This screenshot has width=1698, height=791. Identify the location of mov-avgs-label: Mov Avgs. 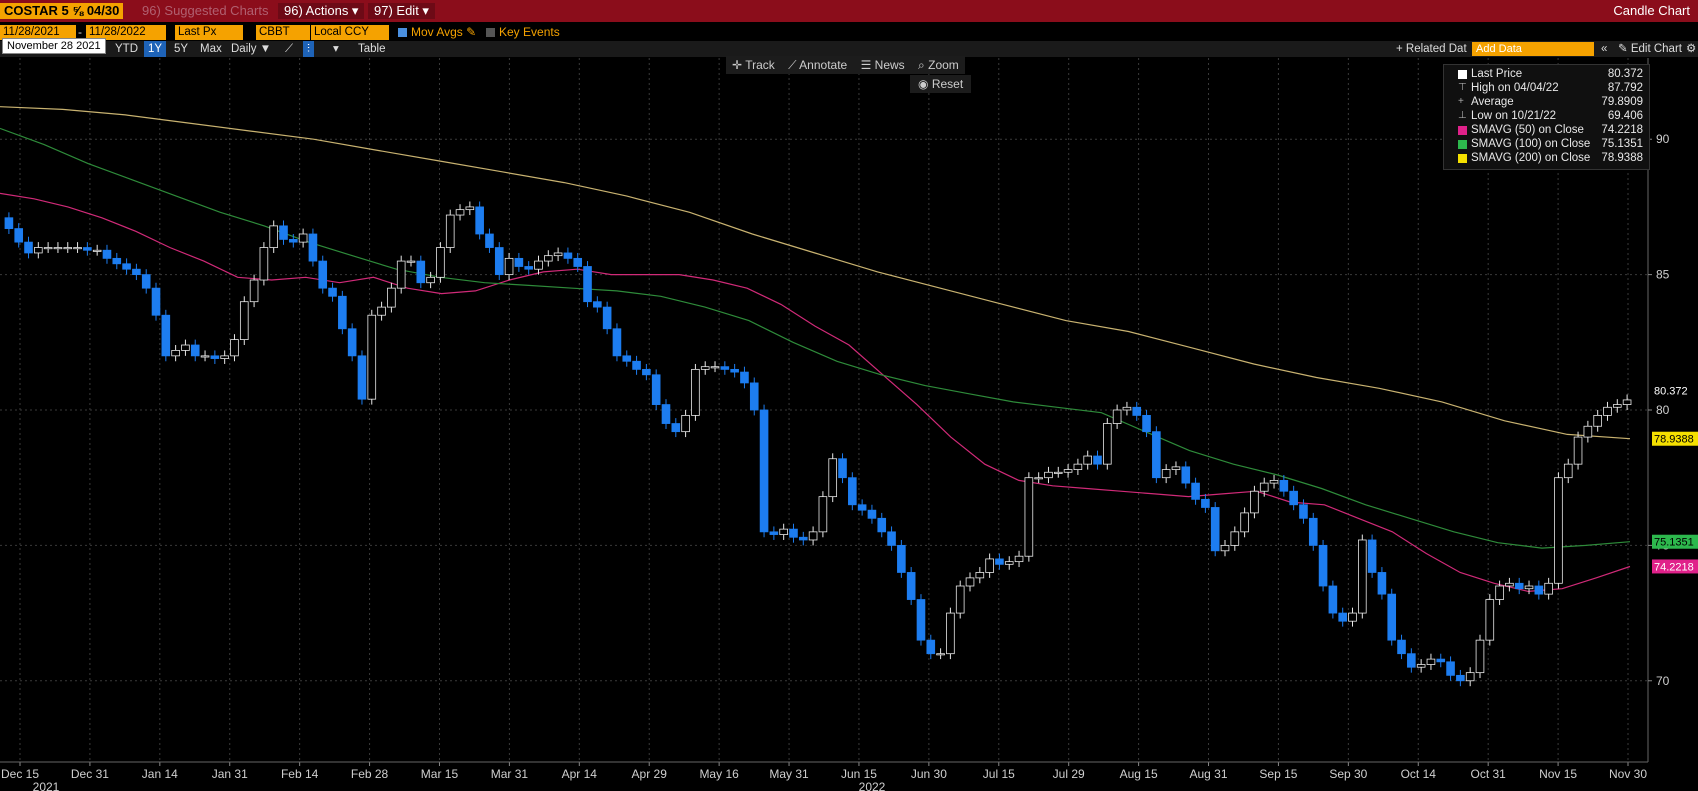
(437, 32).